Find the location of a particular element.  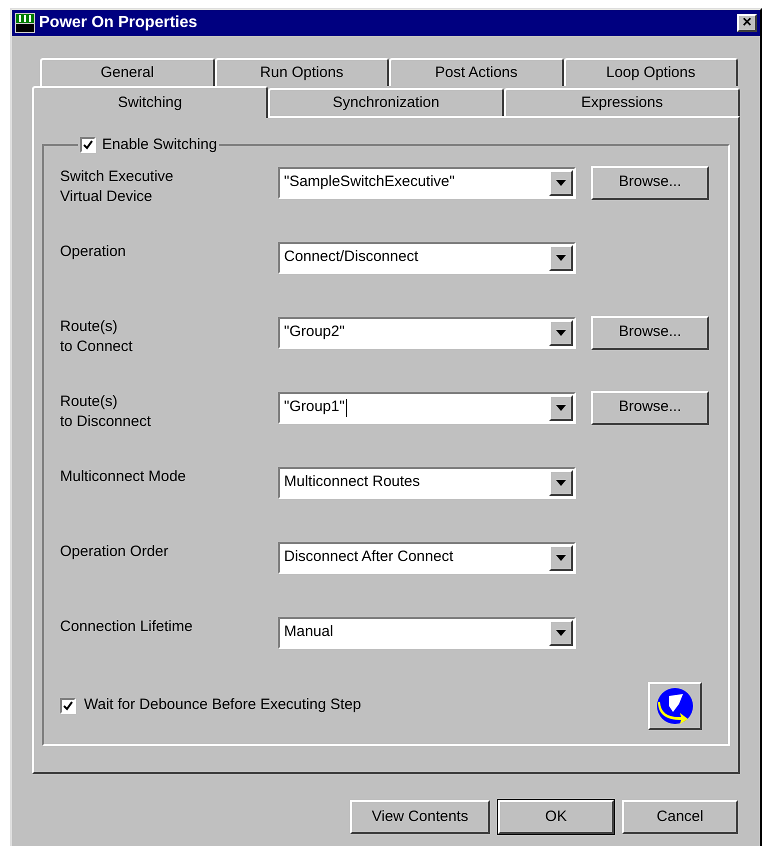

checkbox-label: Enable Switching is located at coordinates (160, 145).